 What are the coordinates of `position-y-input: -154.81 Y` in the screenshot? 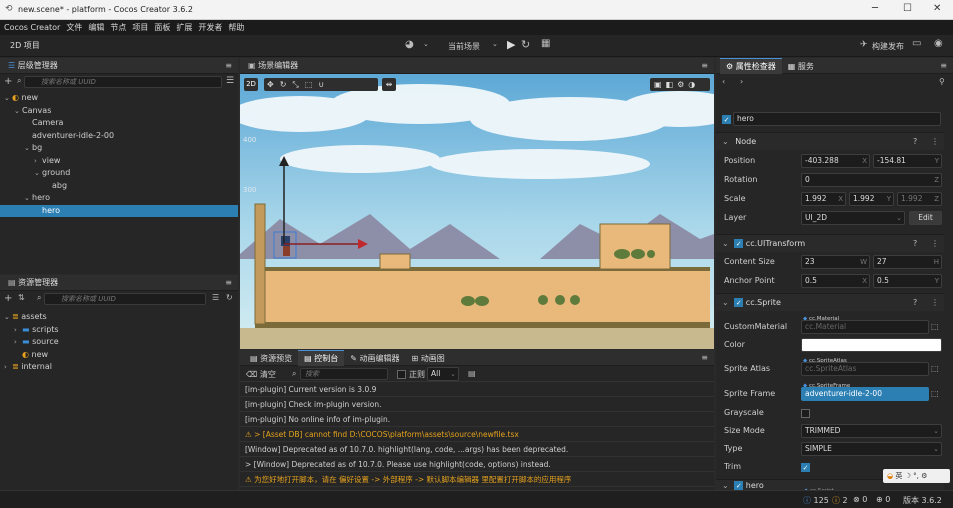 It's located at (907, 161).